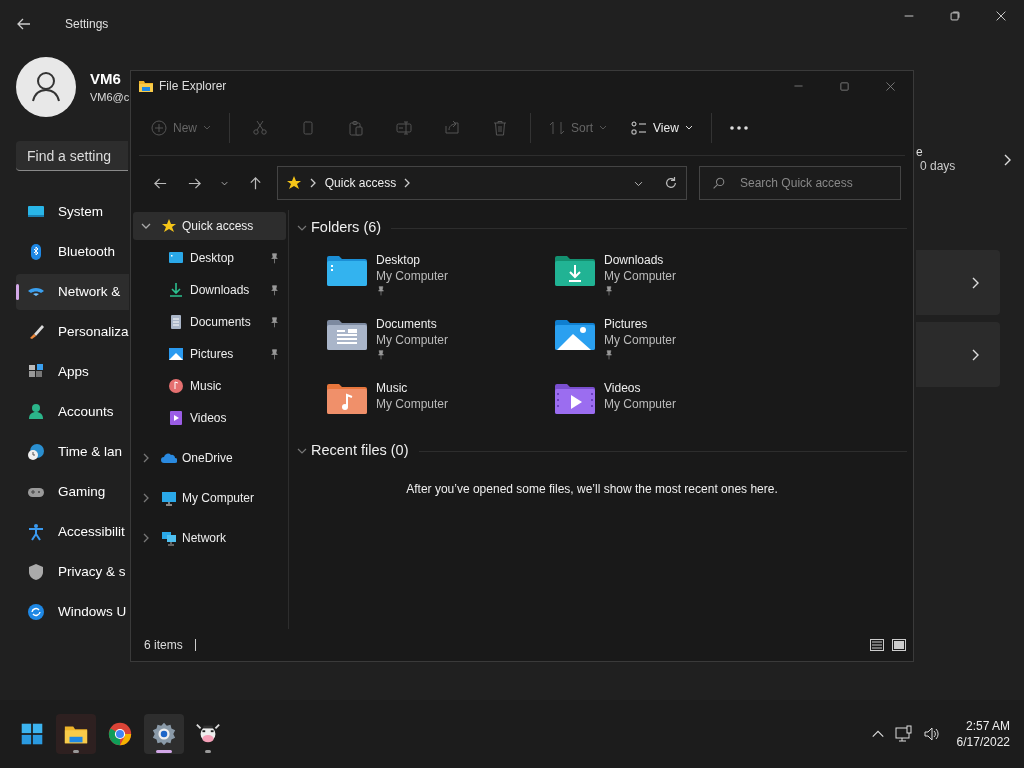 The image size is (1024, 768). Describe the element at coordinates (176, 418) in the screenshot. I see `video-icon` at that location.